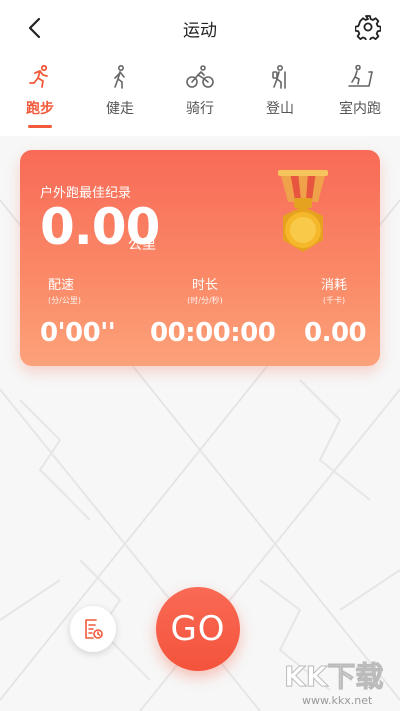 The height and width of the screenshot is (711, 400). Describe the element at coordinates (200, 31) in the screenshot. I see `page-title: 运动` at that location.